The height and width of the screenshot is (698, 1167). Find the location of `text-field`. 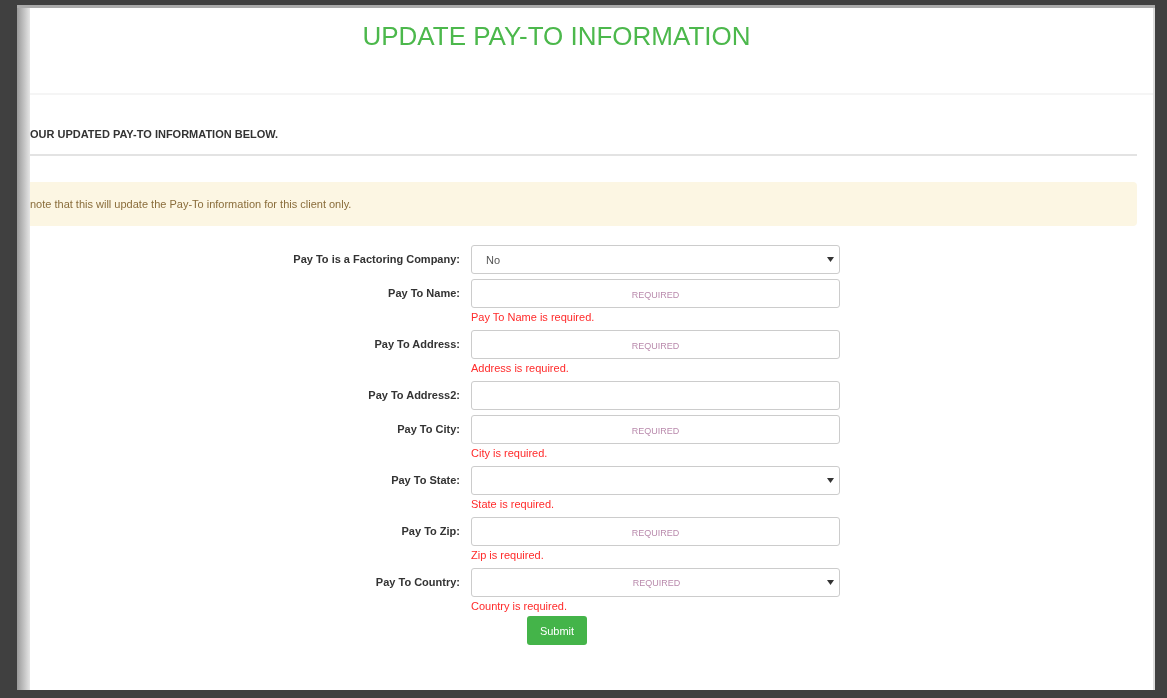

text-field is located at coordinates (655, 395).